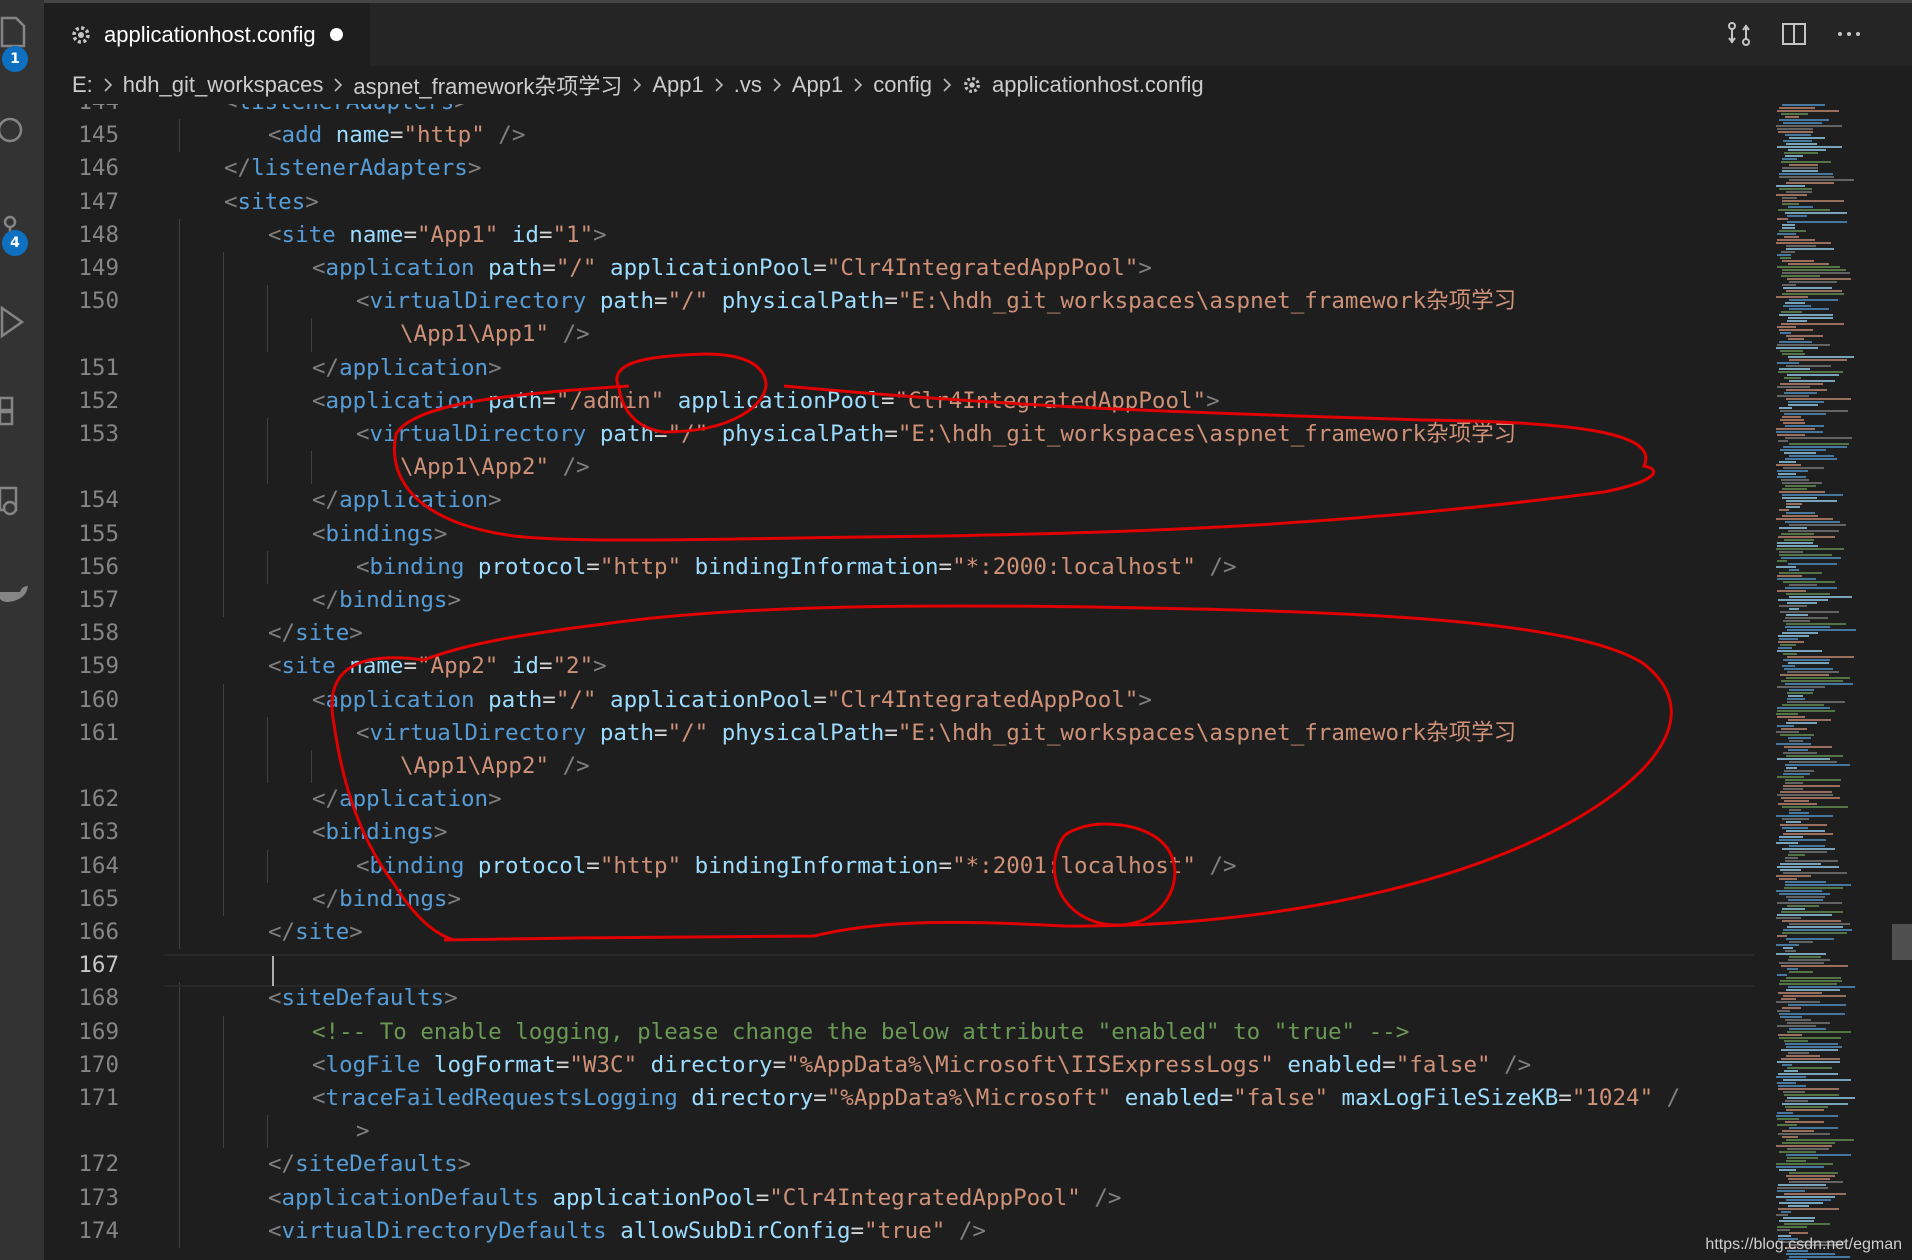  Describe the element at coordinates (1849, 34) in the screenshot. I see `more-actions-icon` at that location.